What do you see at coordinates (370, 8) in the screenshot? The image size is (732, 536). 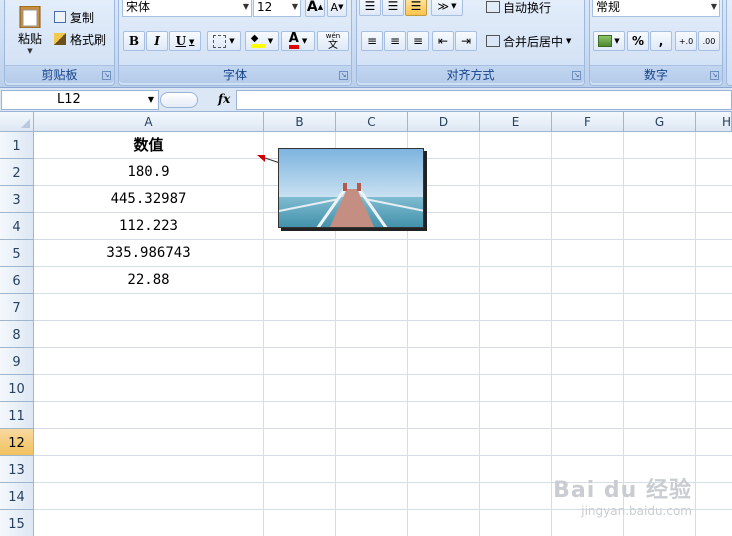 I see `align-top-icon: ☰` at bounding box center [370, 8].